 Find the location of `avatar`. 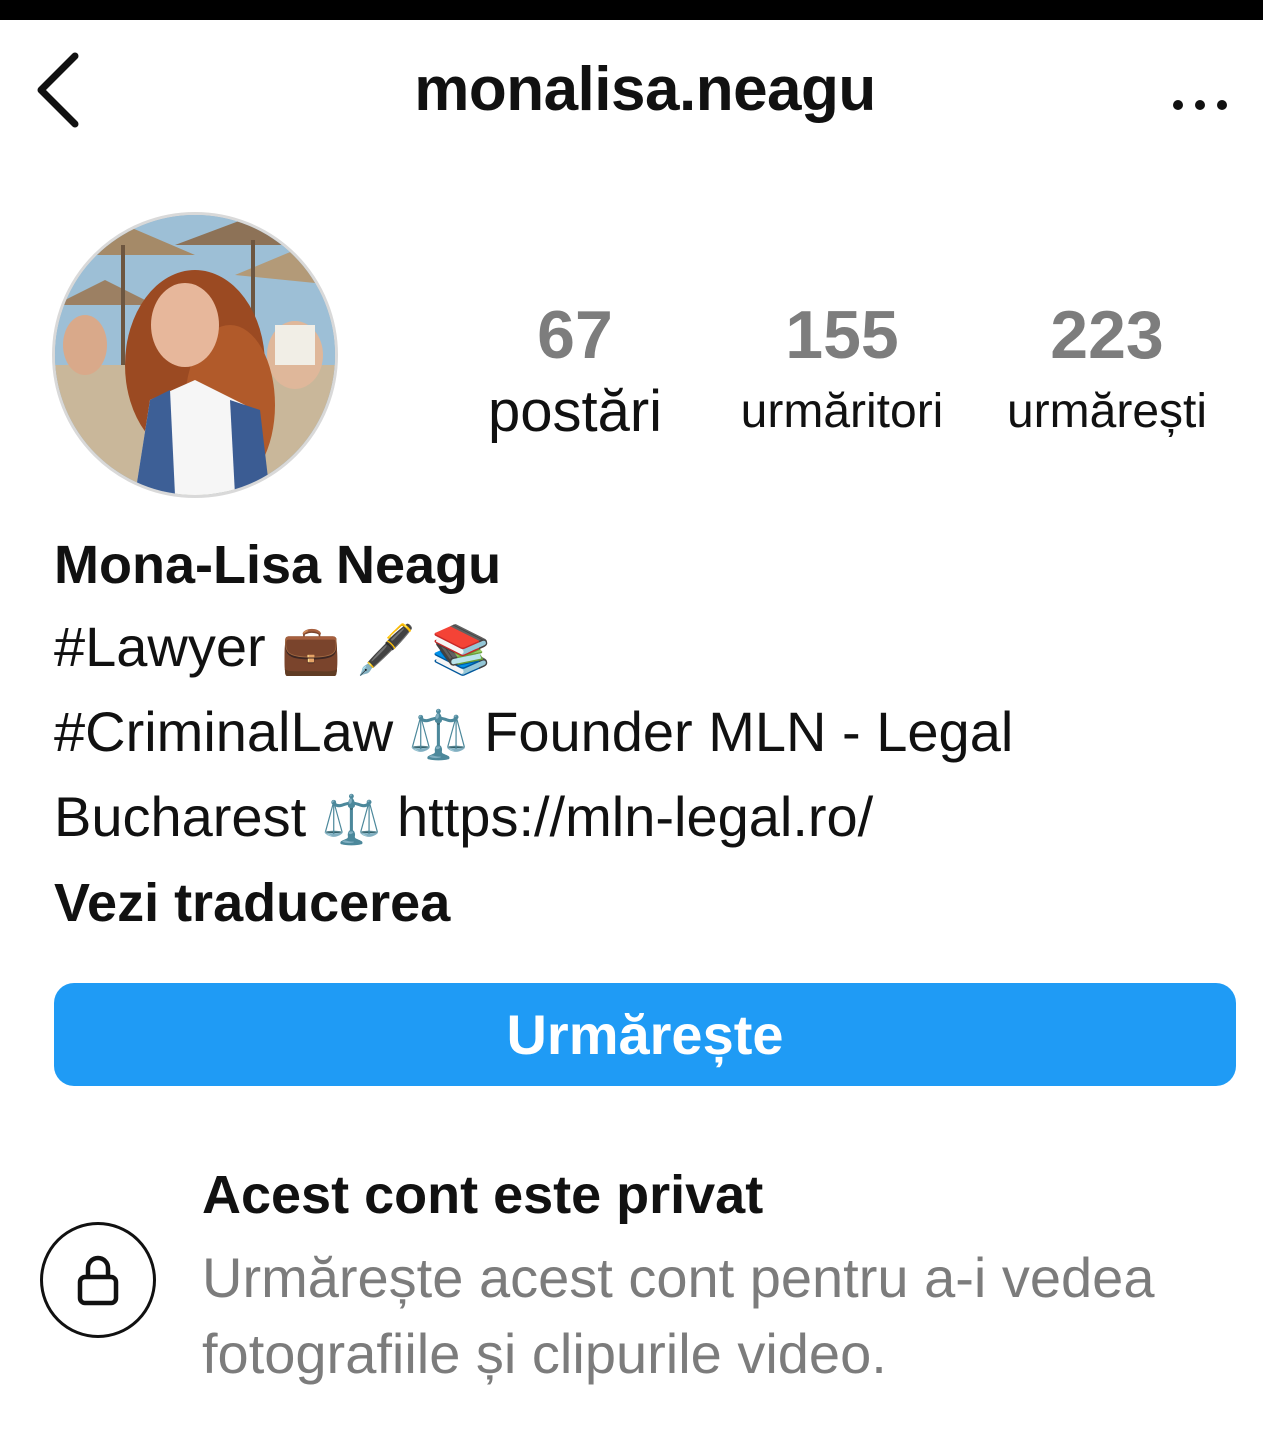

avatar is located at coordinates (195, 355).